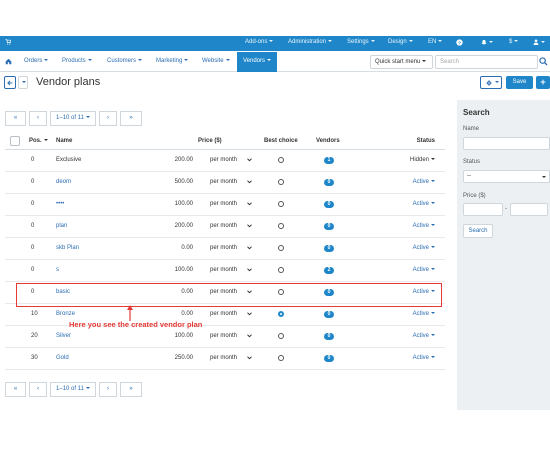  What do you see at coordinates (400, 42) in the screenshot?
I see `menu-design: Design` at bounding box center [400, 42].